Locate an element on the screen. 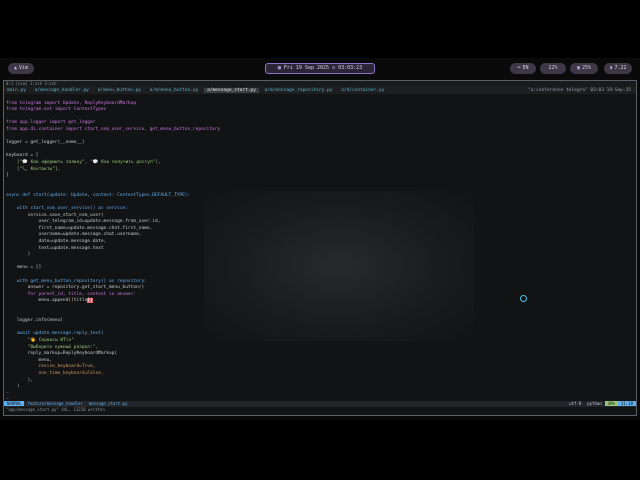 The width and height of the screenshot is (640, 480). cpu-pill: 22% is located at coordinates (553, 68).